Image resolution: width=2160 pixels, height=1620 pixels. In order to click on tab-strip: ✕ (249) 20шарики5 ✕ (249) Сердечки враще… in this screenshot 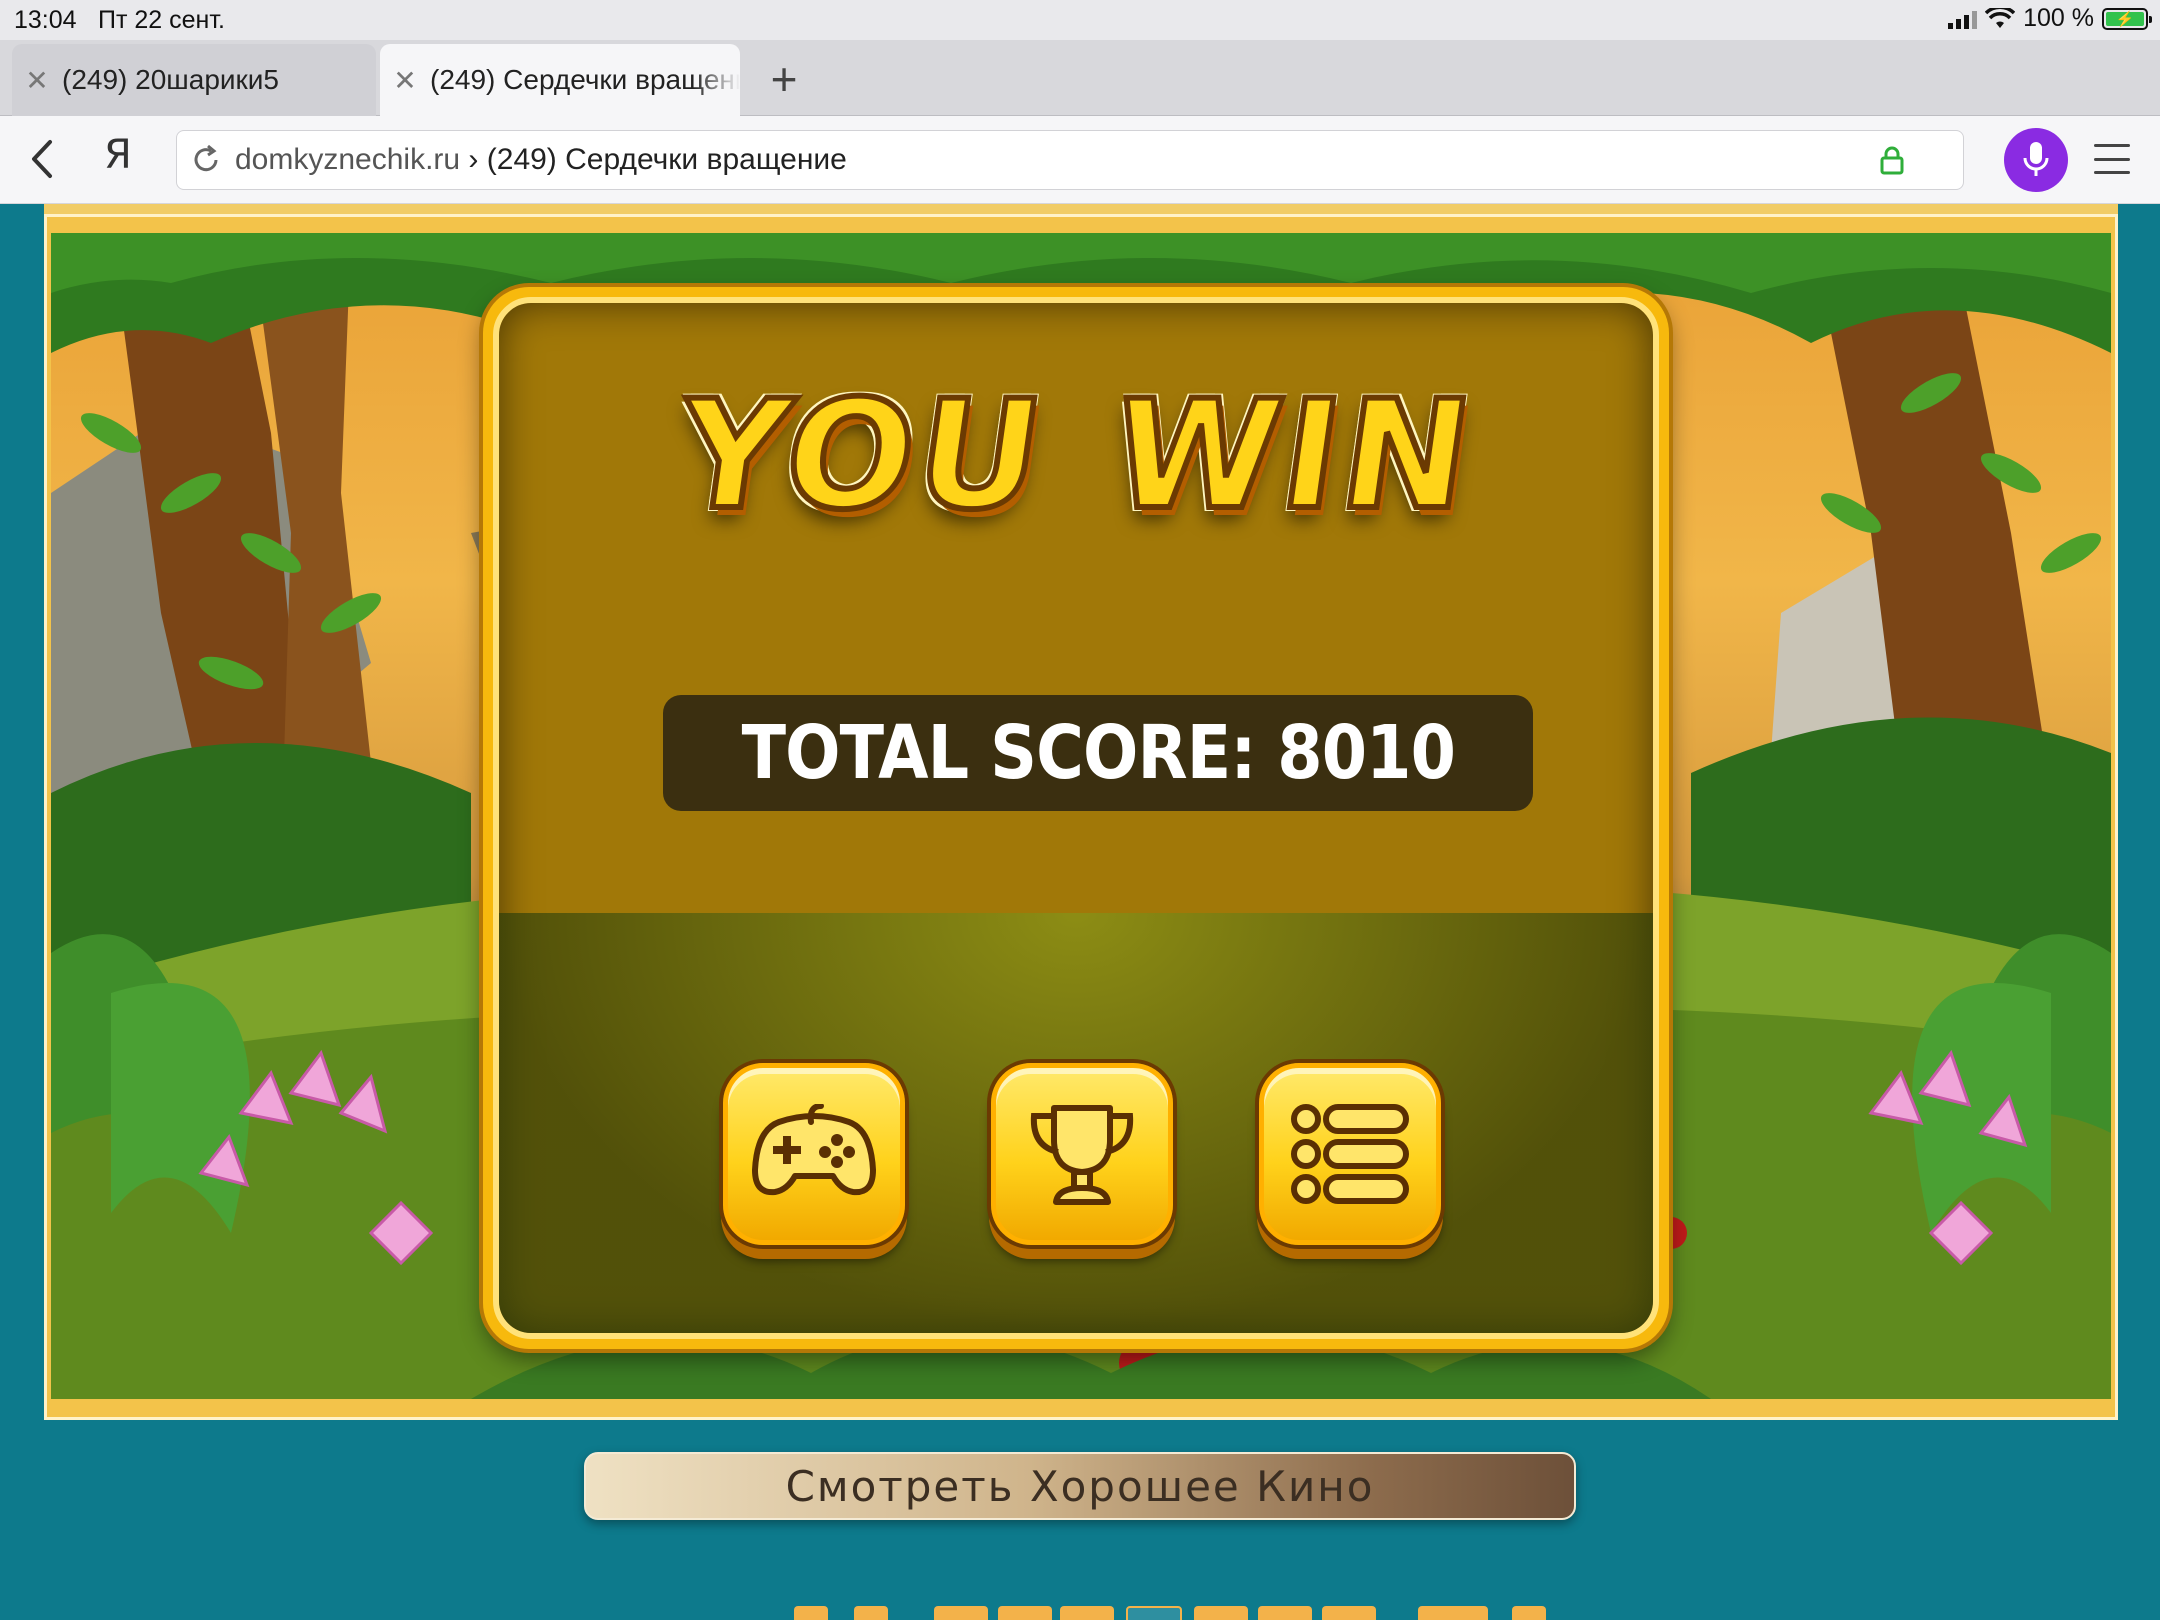, I will do `click(1080, 78)`.